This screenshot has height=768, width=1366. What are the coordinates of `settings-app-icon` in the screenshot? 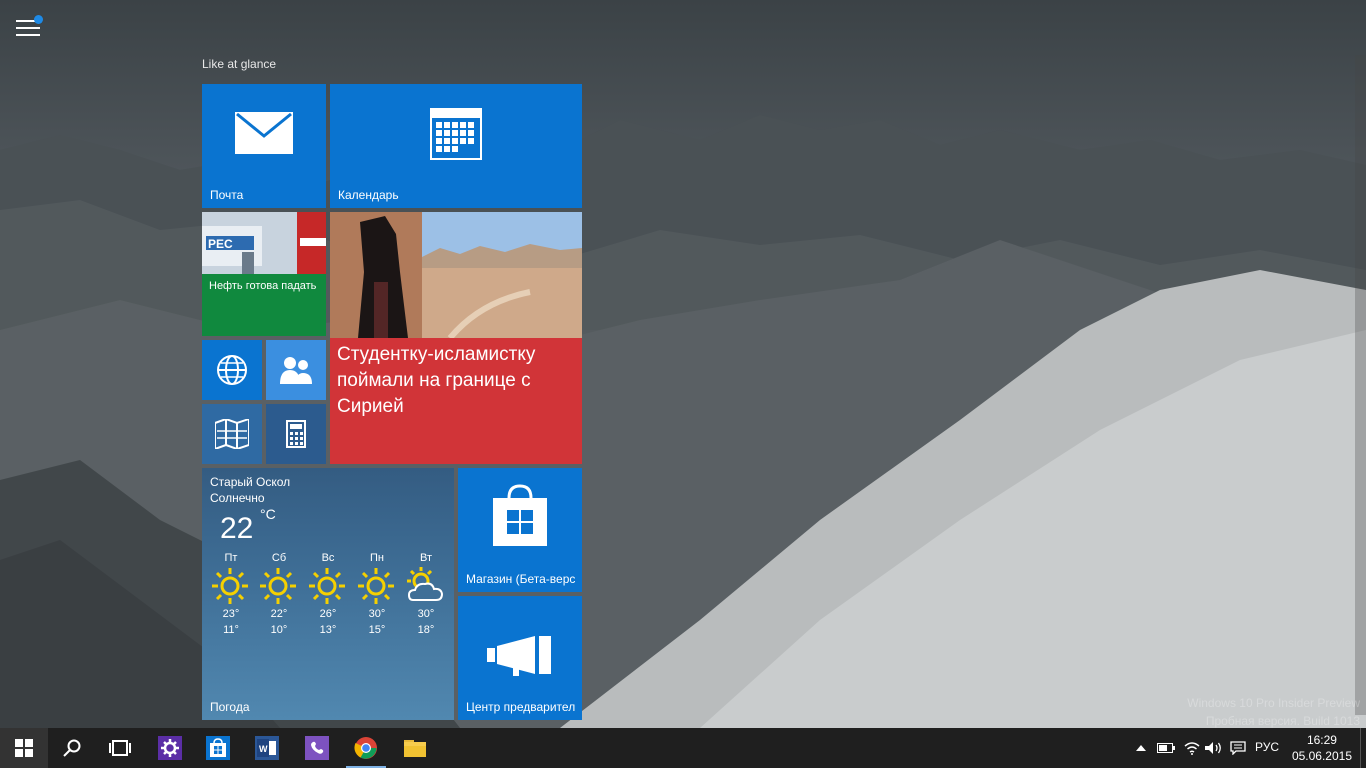 It's located at (170, 748).